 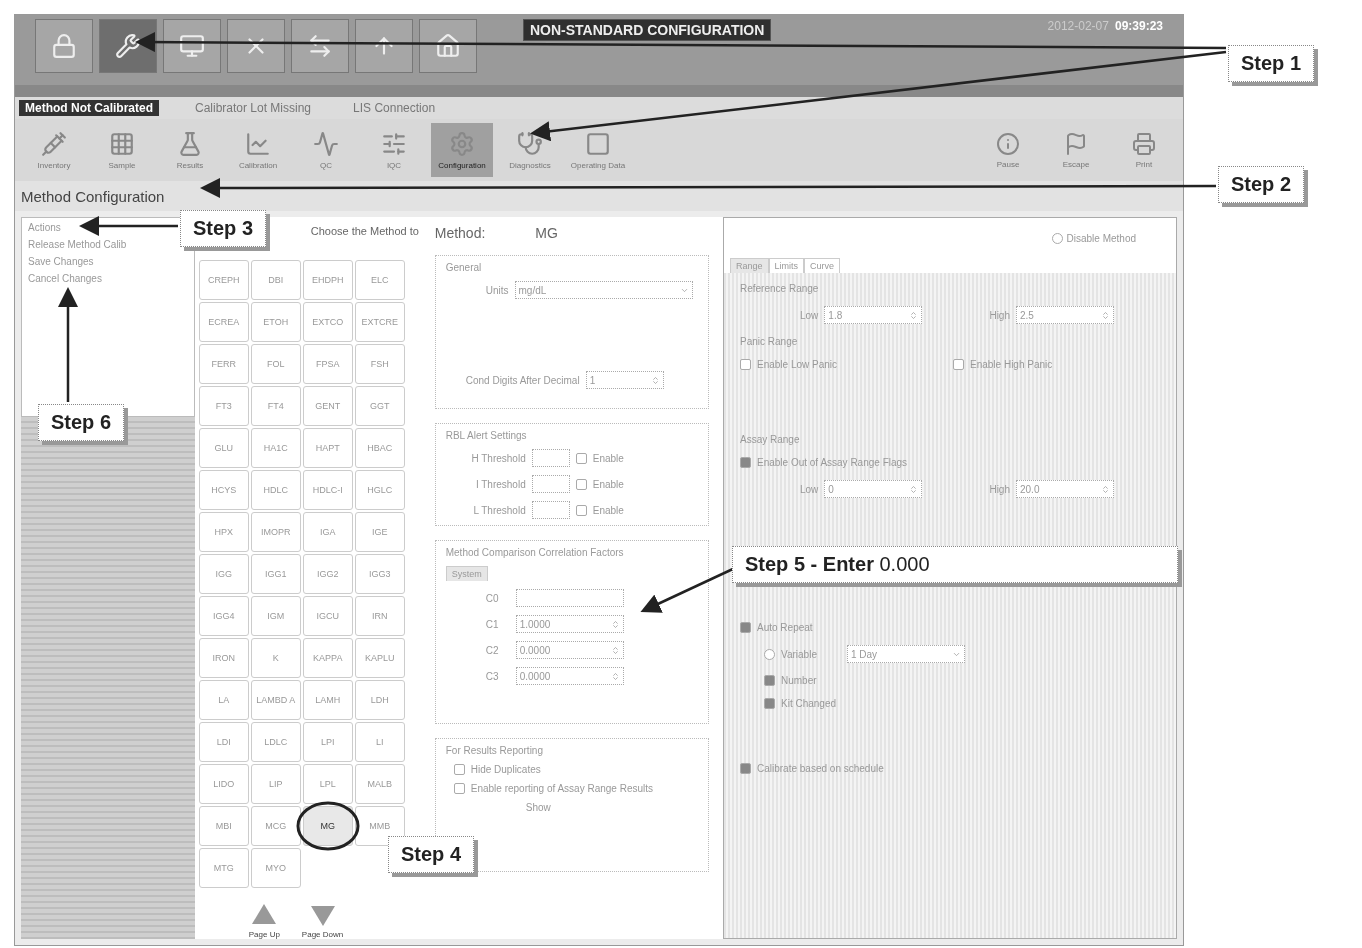 What do you see at coordinates (822, 265) in the screenshot?
I see `tab: Curve` at bounding box center [822, 265].